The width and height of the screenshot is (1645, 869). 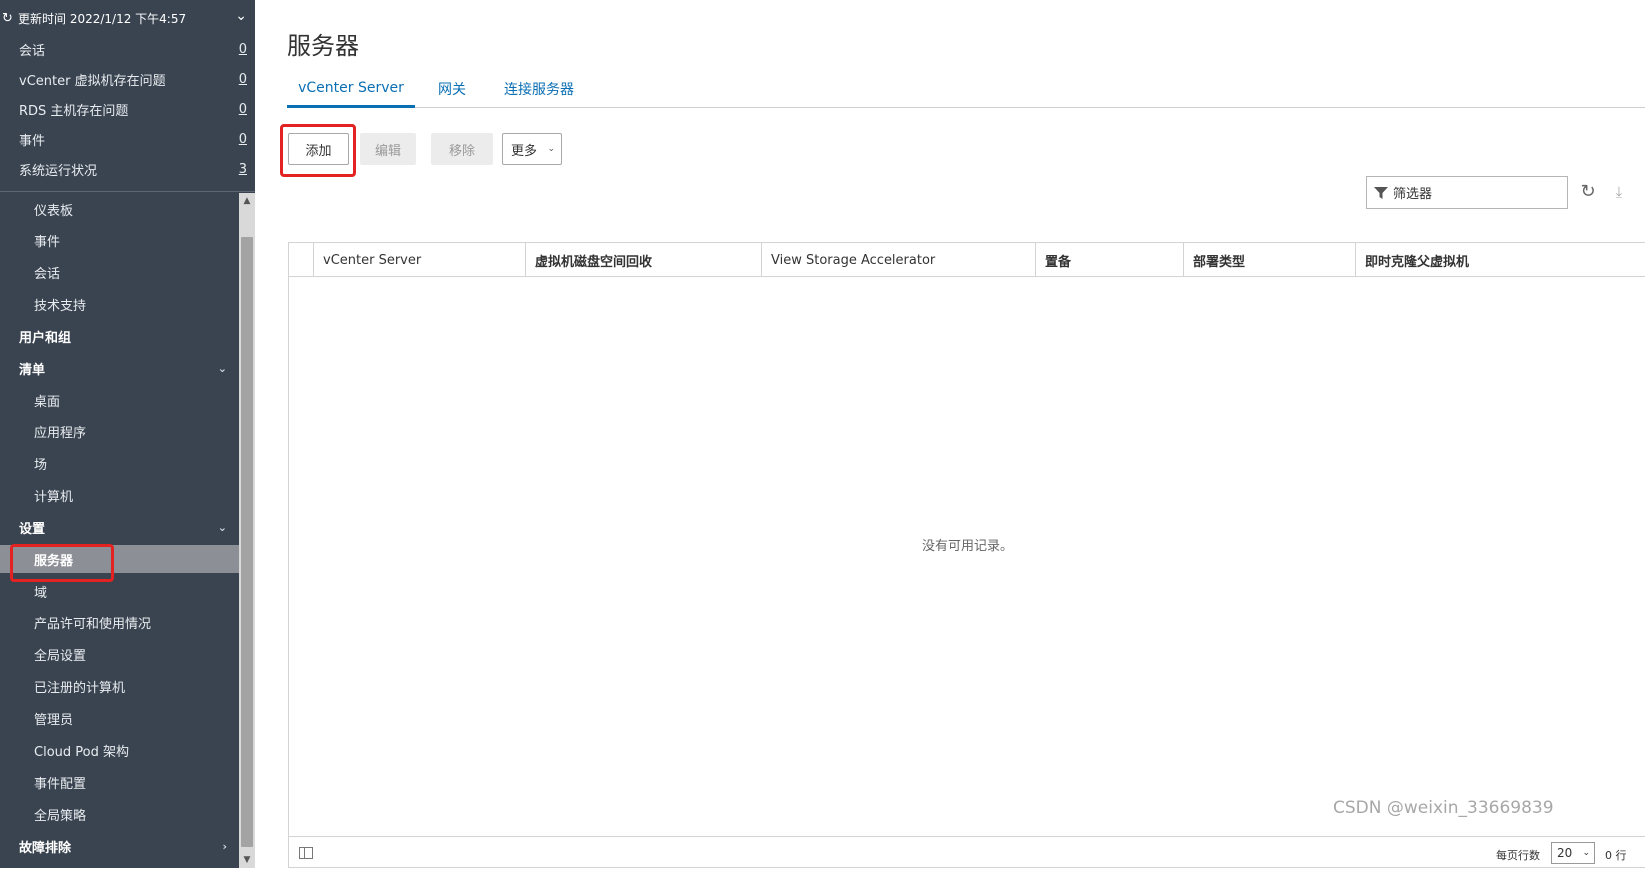 I want to click on tab-gateways: 网关, so click(x=452, y=89).